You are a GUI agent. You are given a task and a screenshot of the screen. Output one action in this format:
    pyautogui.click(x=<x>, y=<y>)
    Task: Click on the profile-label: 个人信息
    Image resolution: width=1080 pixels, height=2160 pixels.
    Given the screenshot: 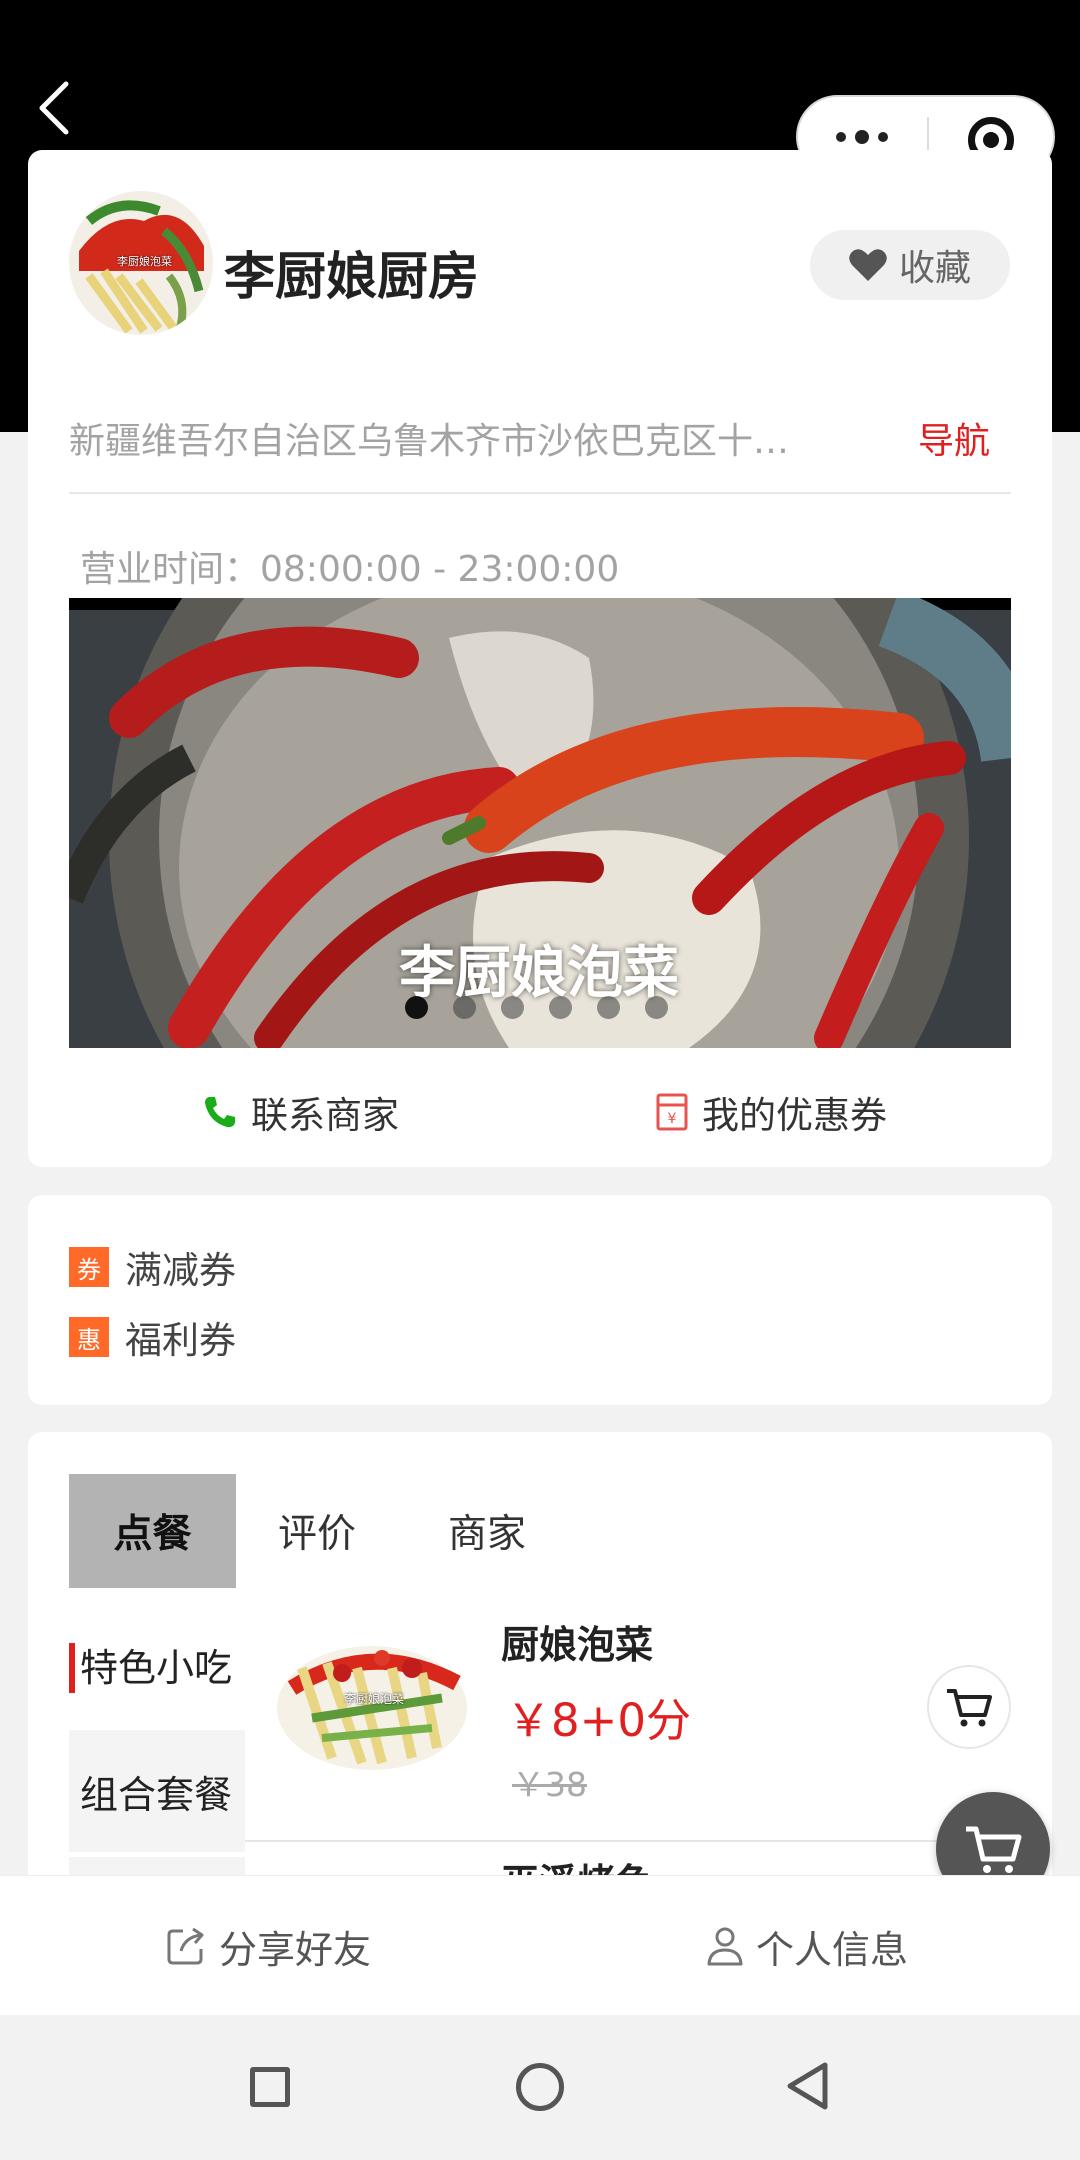 What is the action you would take?
    pyautogui.click(x=832, y=1949)
    